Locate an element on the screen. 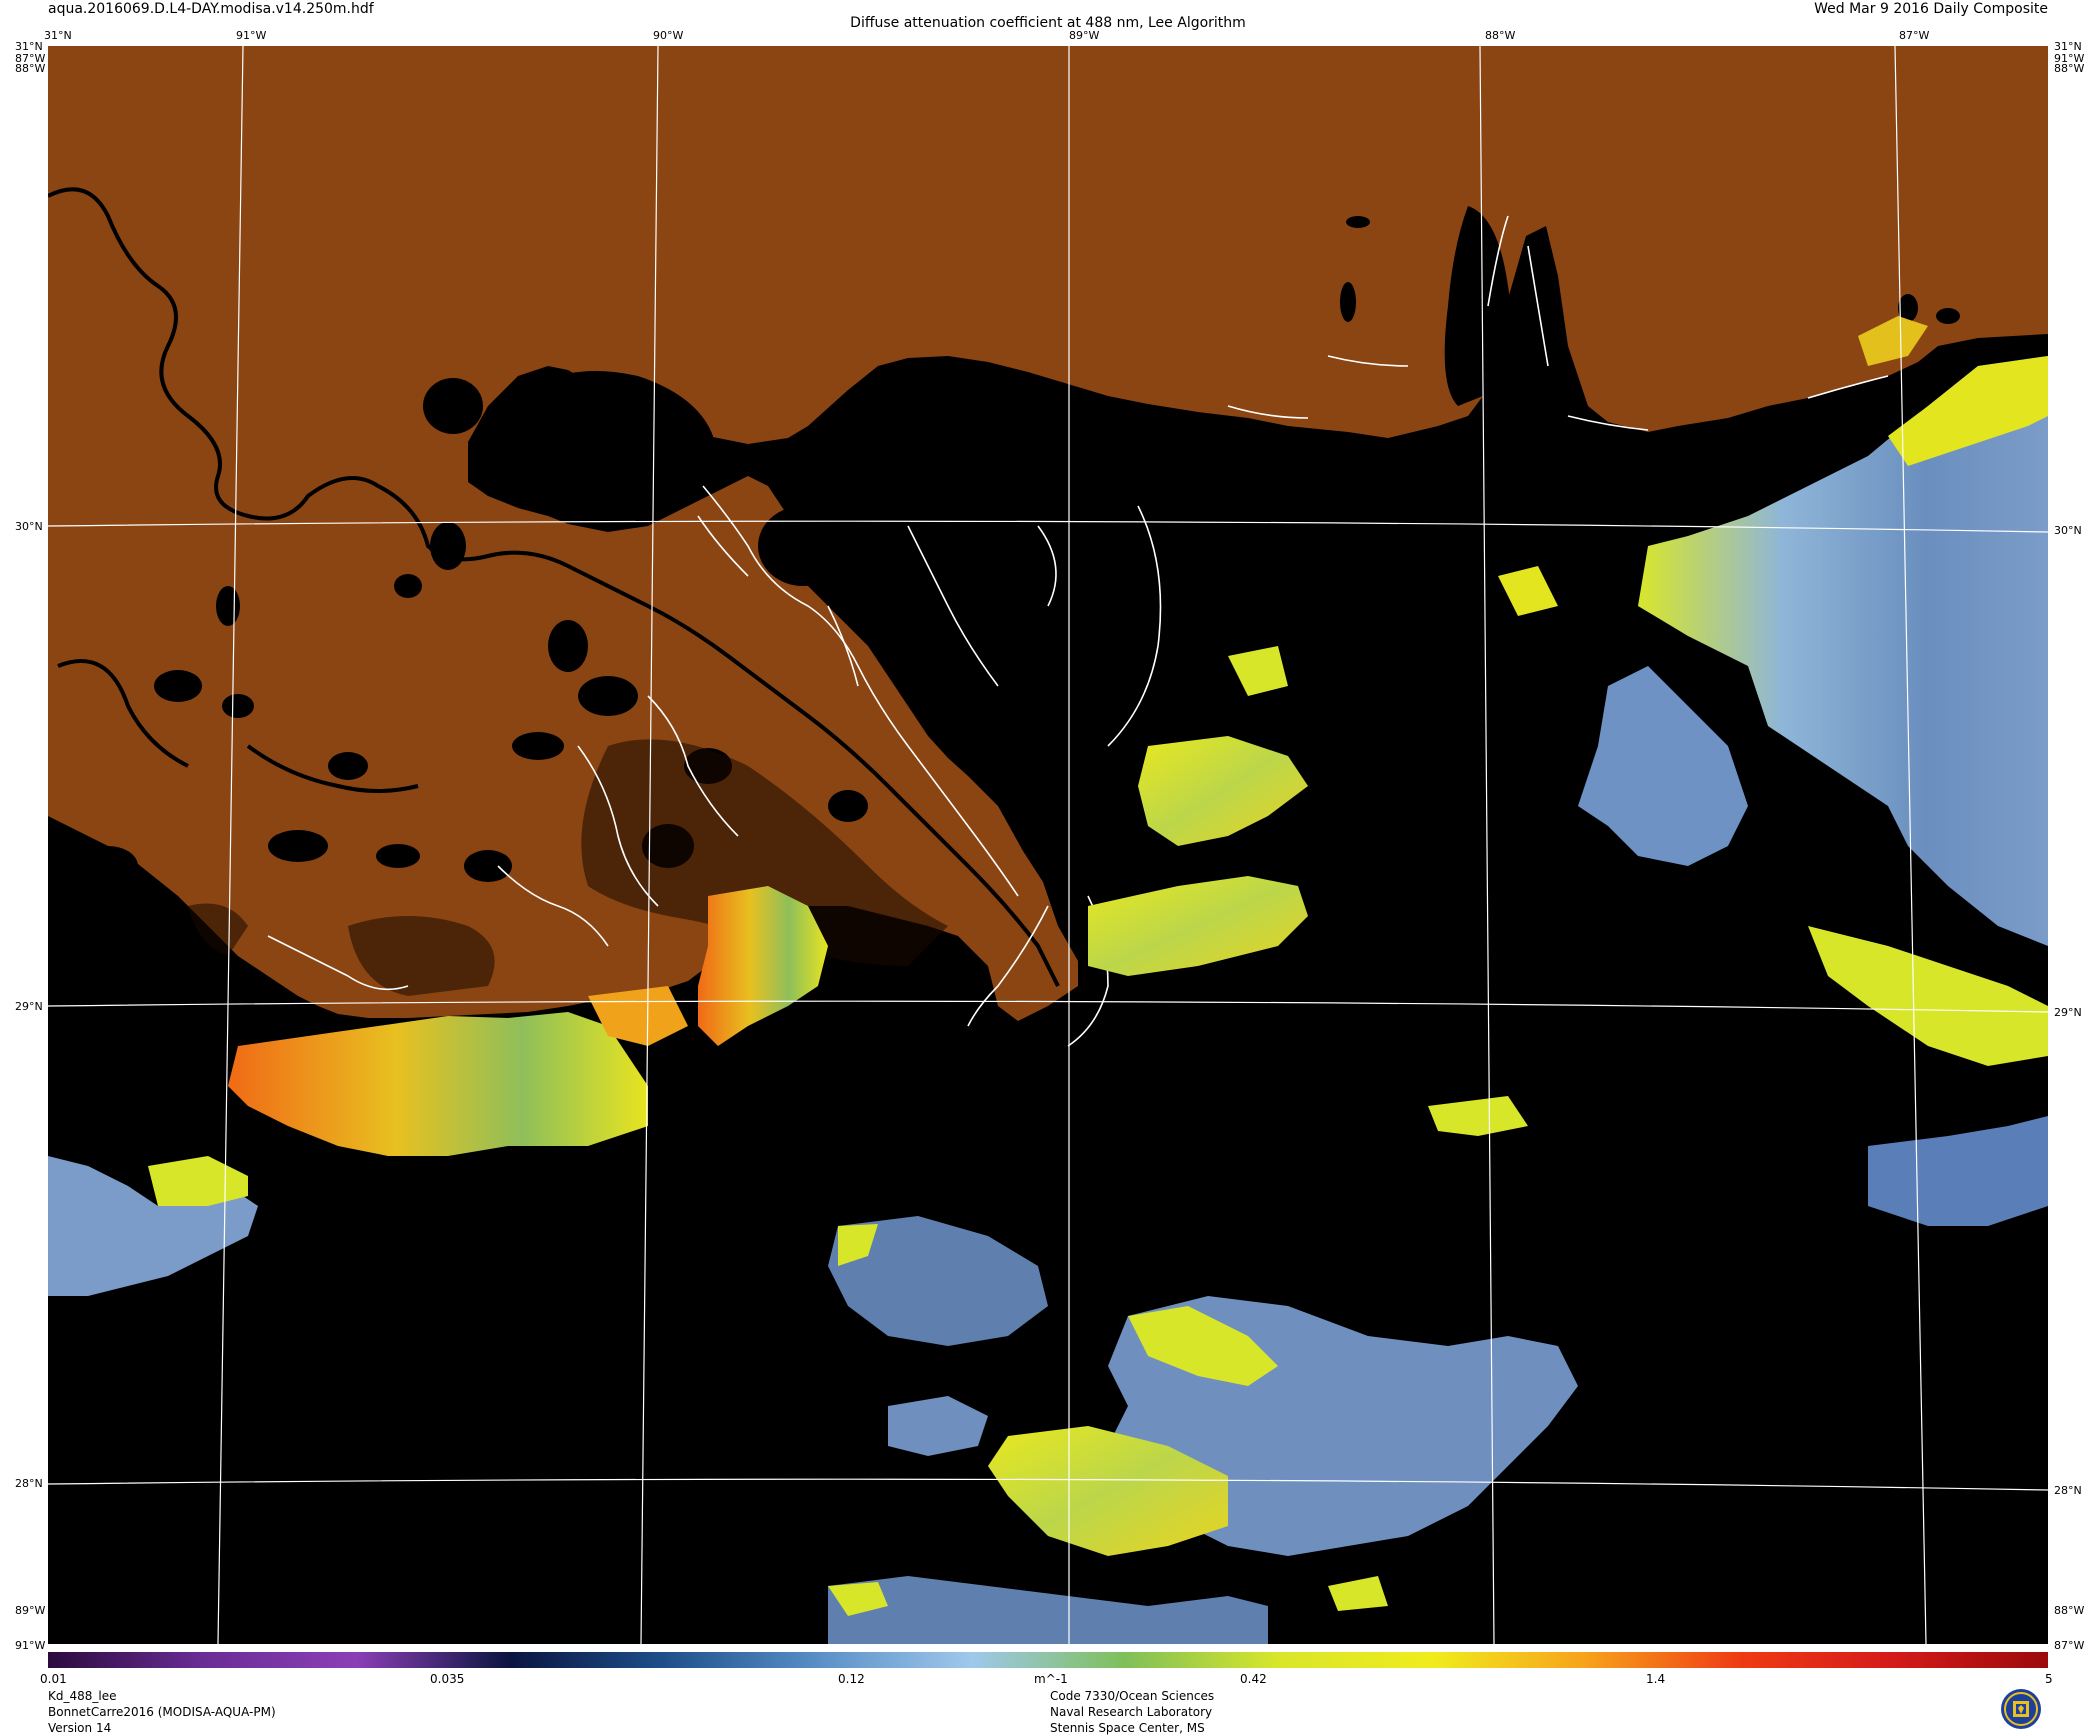 The image size is (2096, 1736). org-code: Code 7330/Ocean Sciences is located at coordinates (1132, 1696).